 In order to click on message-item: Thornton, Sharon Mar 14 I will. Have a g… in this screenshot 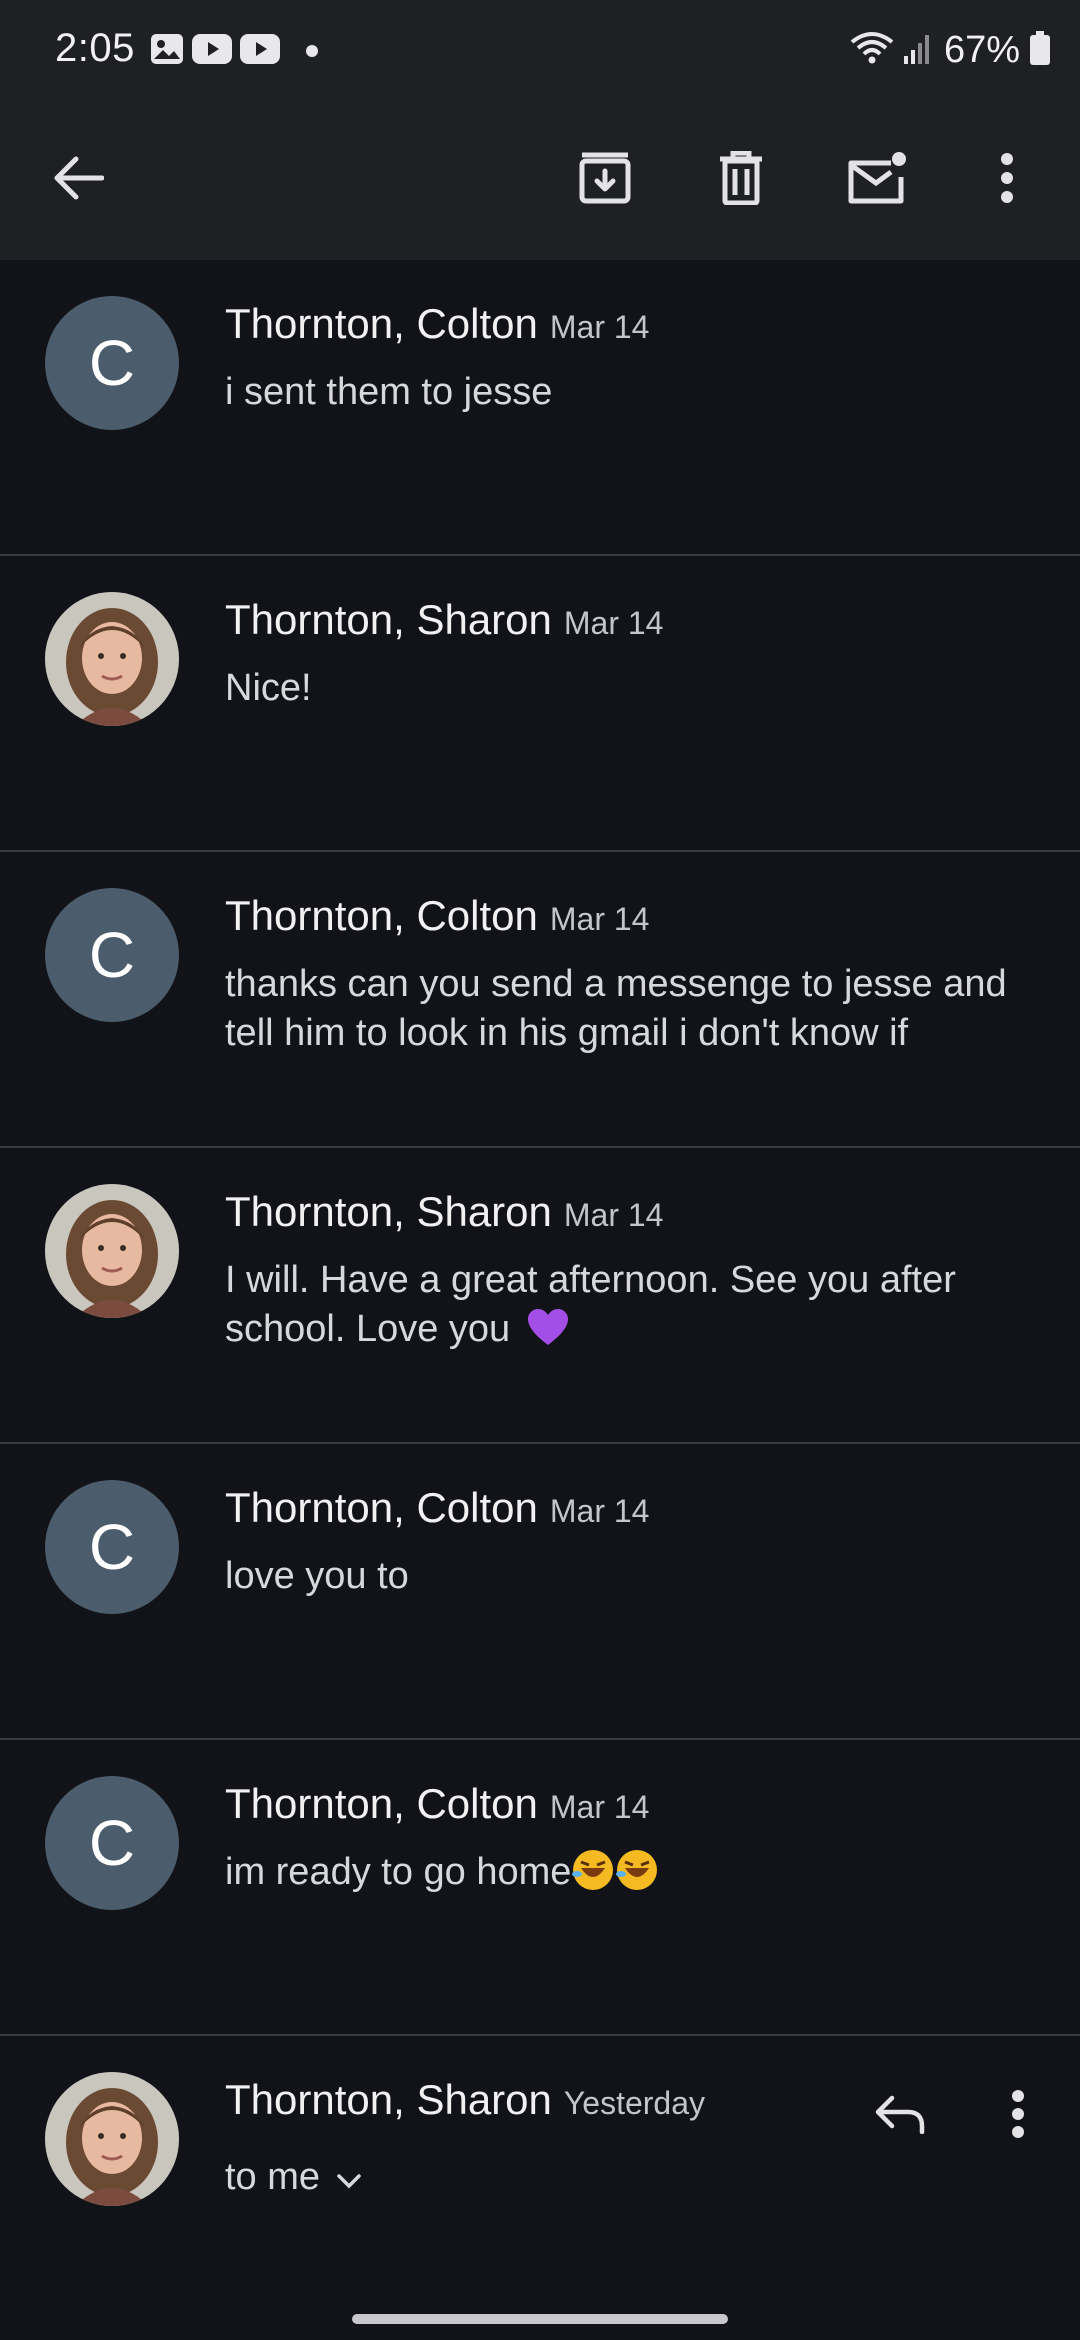, I will do `click(540, 1296)`.